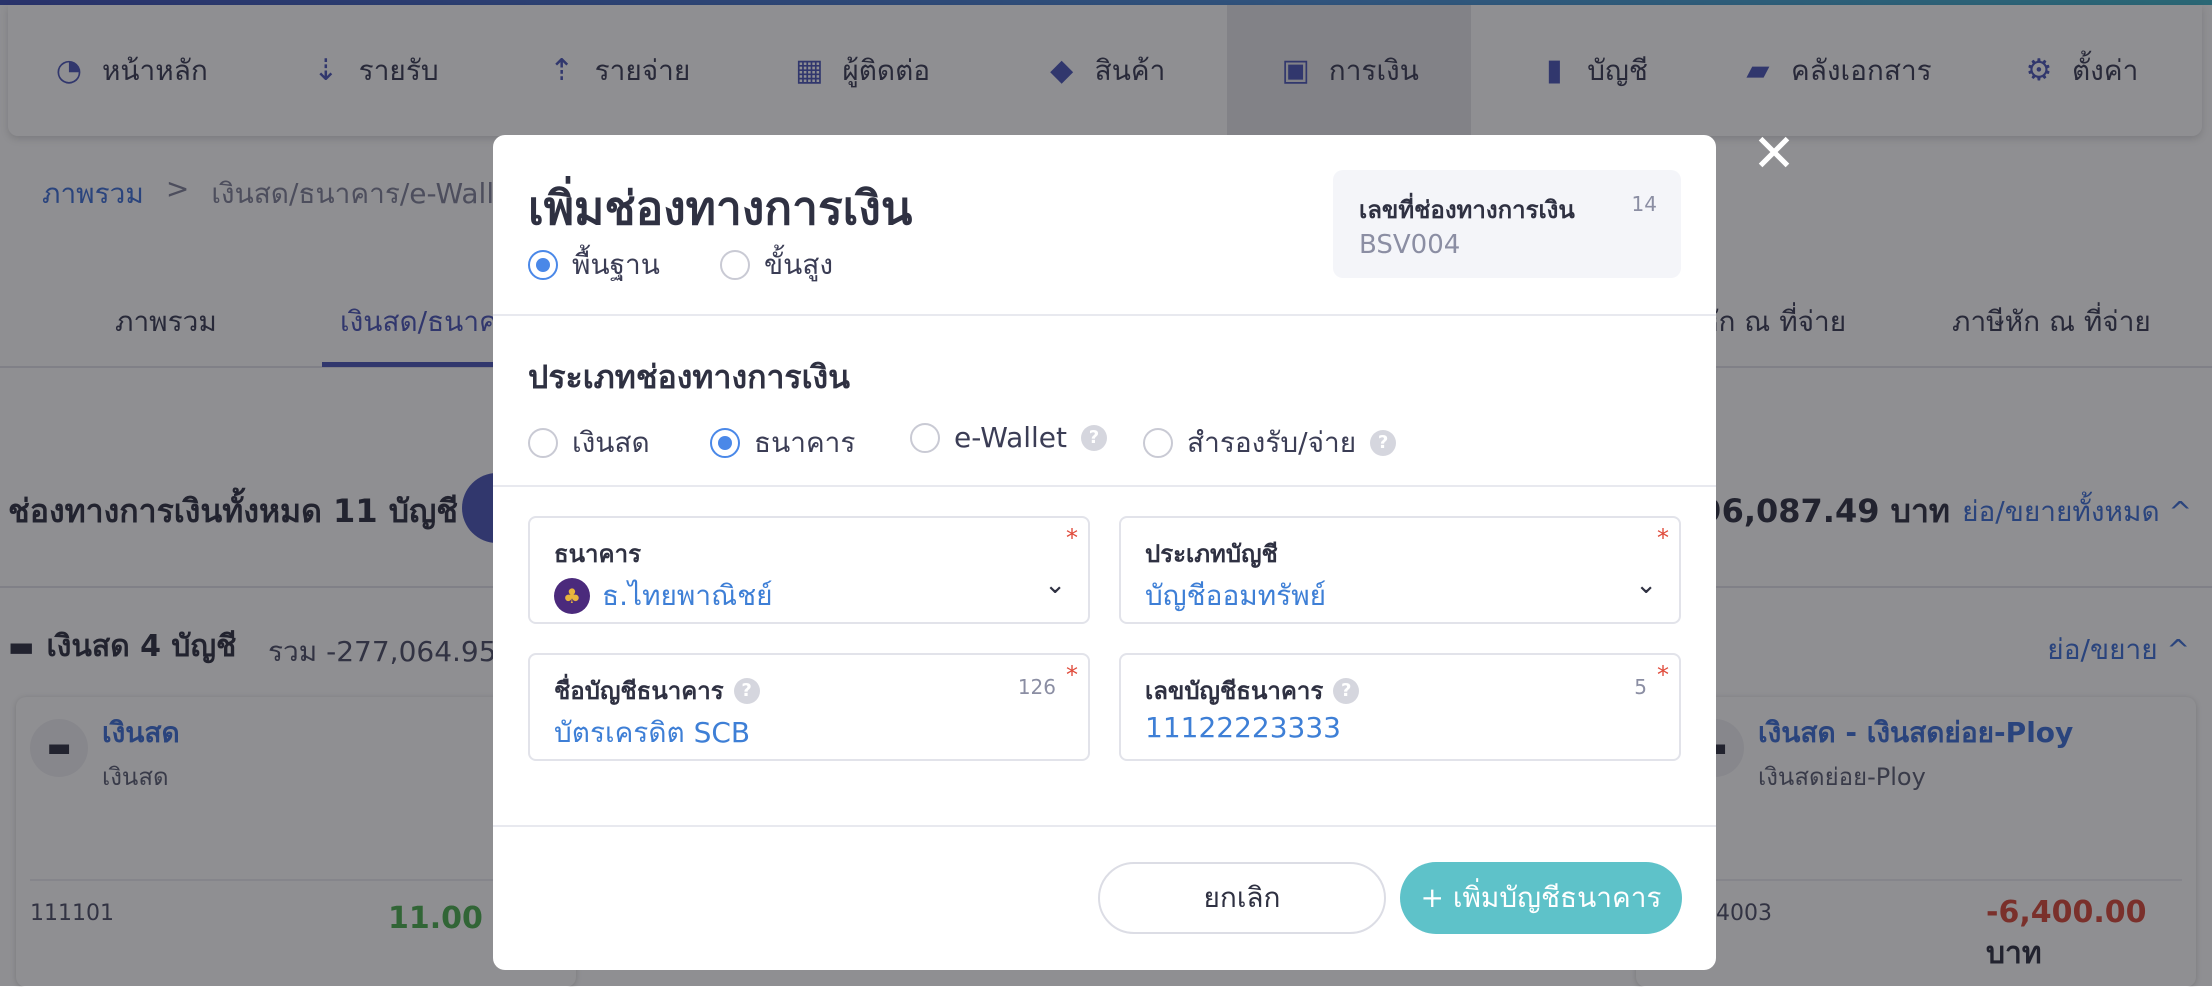 This screenshot has width=2212, height=987. What do you see at coordinates (1242, 898) in the screenshot?
I see `cancel-button: ยกเลิก` at bounding box center [1242, 898].